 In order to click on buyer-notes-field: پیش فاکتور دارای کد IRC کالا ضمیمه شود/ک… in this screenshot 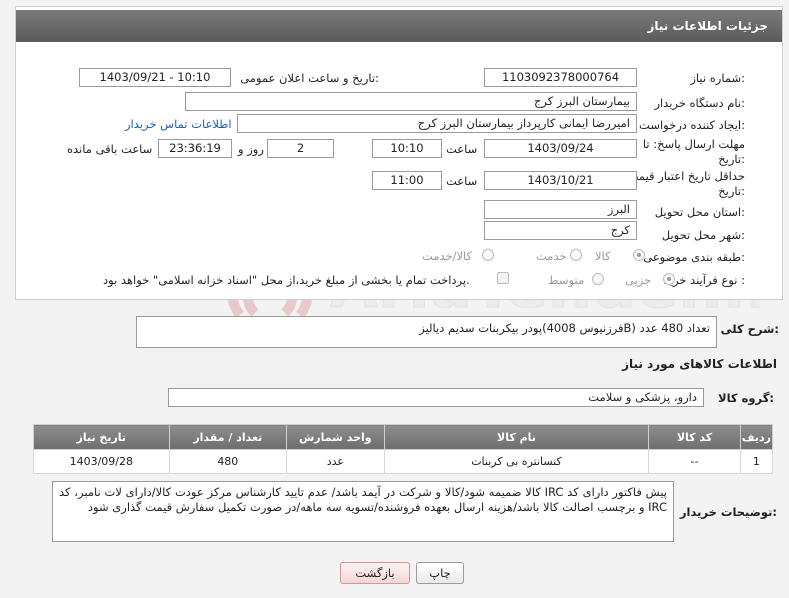, I will do `click(363, 511)`.